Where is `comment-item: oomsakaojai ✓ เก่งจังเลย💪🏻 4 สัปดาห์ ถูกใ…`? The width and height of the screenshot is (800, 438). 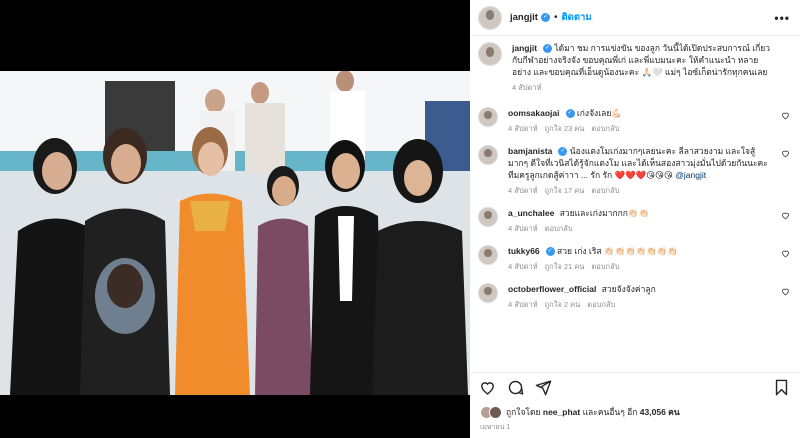
comment-item: oomsakaojai ✓ เก่งจังเลย💪🏻 4 สัปดาห์ ถูกใ… is located at coordinates (634, 121).